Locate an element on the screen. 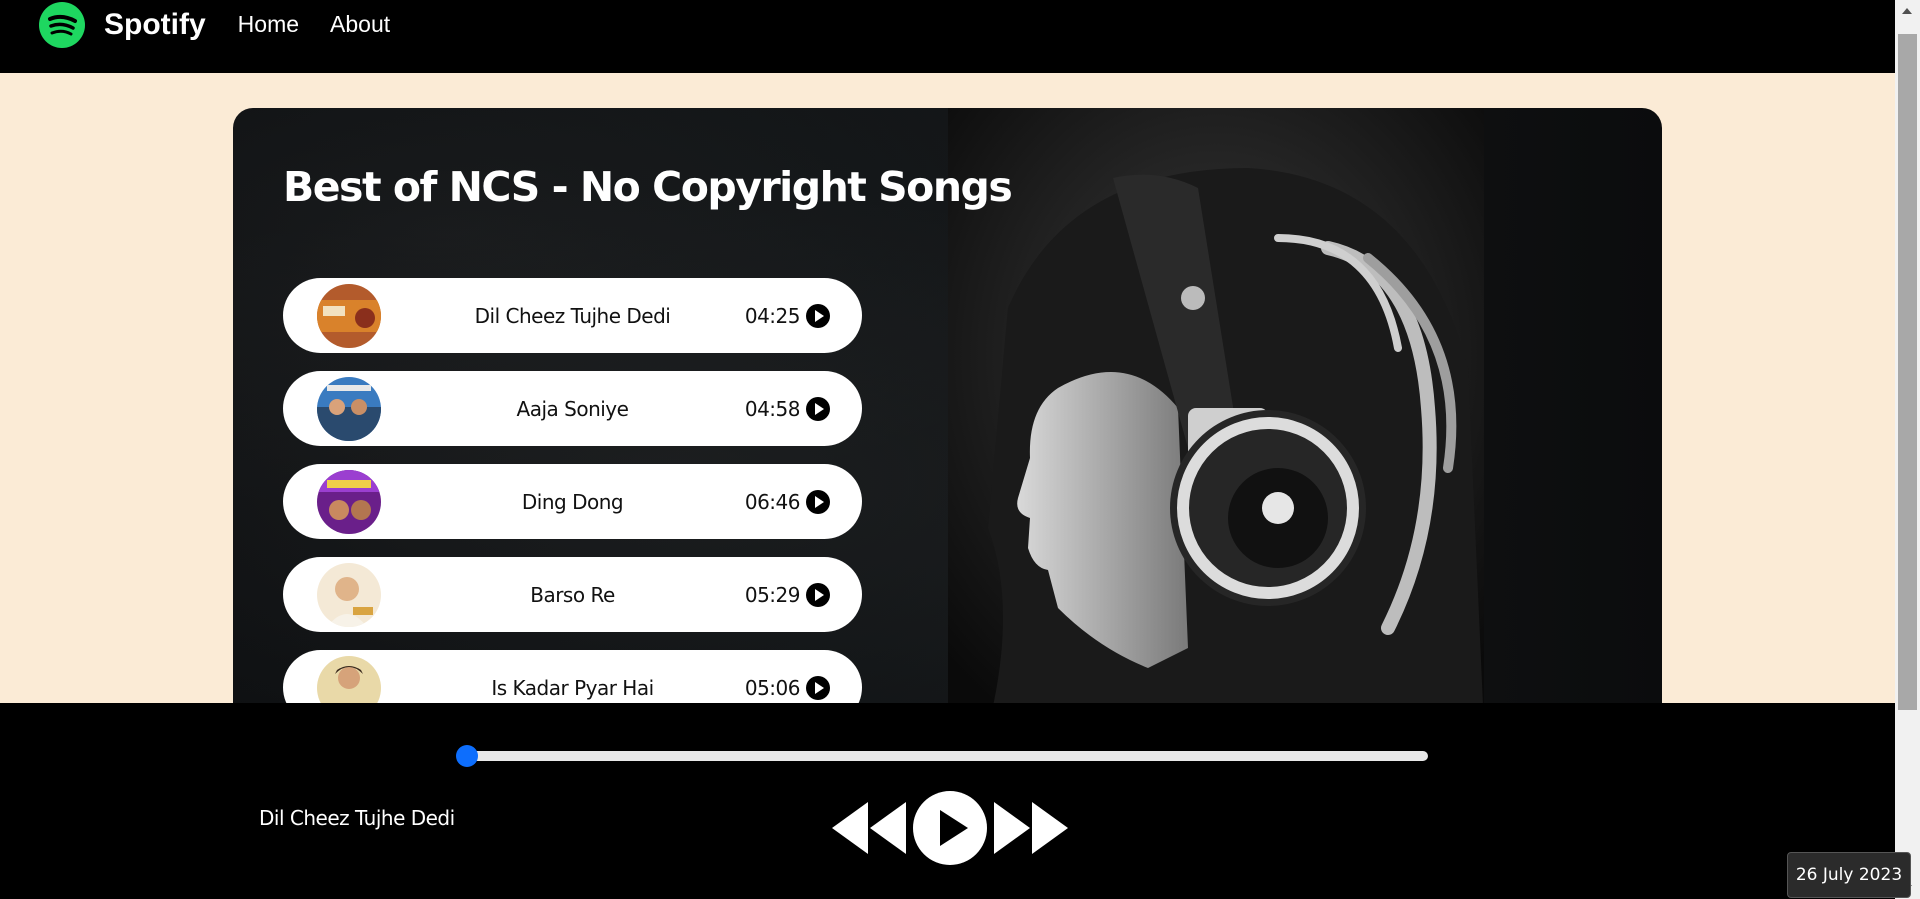 The width and height of the screenshot is (1920, 899). song-meta: 05:29 is located at coordinates (787, 594).